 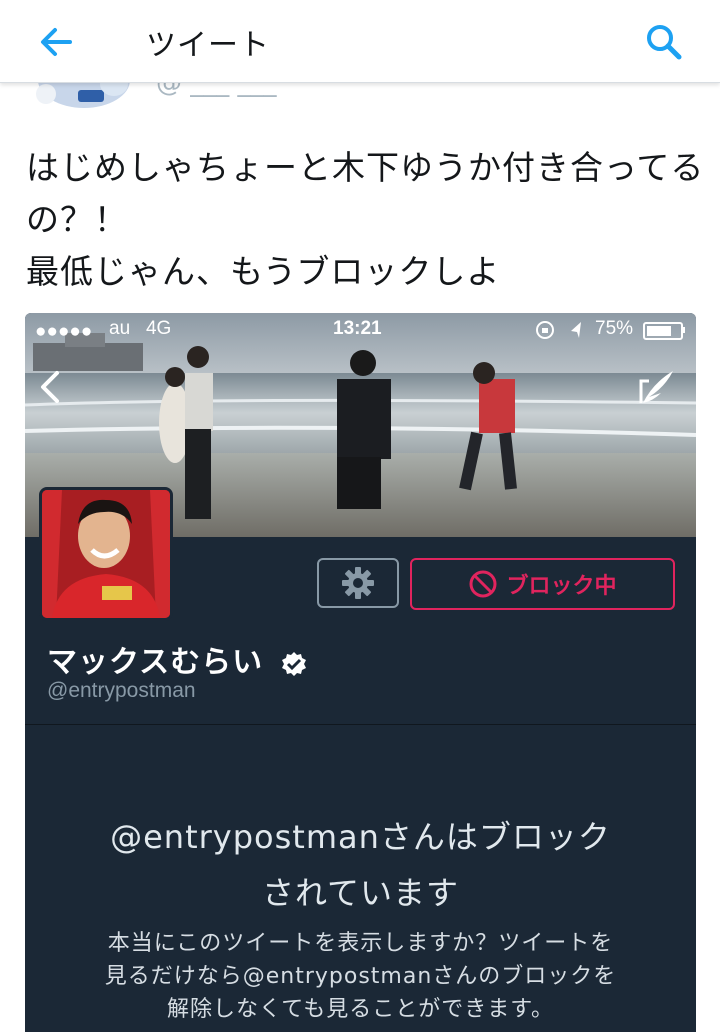 I want to click on page-title: ツイート, so click(x=208, y=45).